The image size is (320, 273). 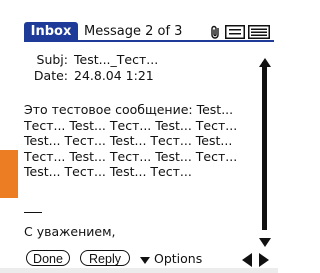 I want to click on date-value: 24.8.04 1:21, so click(x=114, y=75).